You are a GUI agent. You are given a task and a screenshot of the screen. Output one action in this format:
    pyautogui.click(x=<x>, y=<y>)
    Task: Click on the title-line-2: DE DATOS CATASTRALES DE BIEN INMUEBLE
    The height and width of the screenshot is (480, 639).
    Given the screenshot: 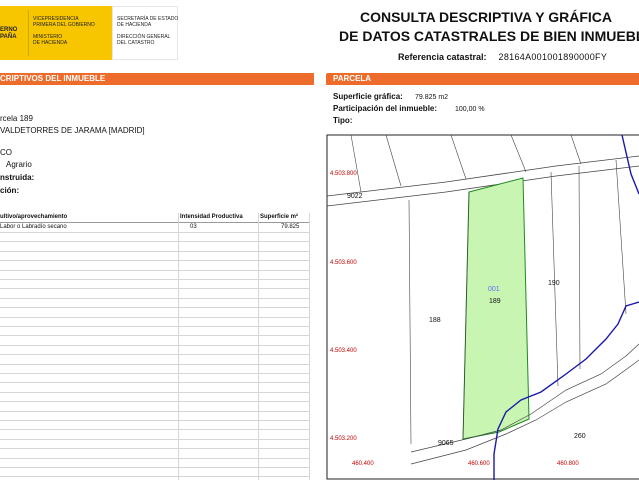 What is the action you would take?
    pyautogui.click(x=489, y=36)
    